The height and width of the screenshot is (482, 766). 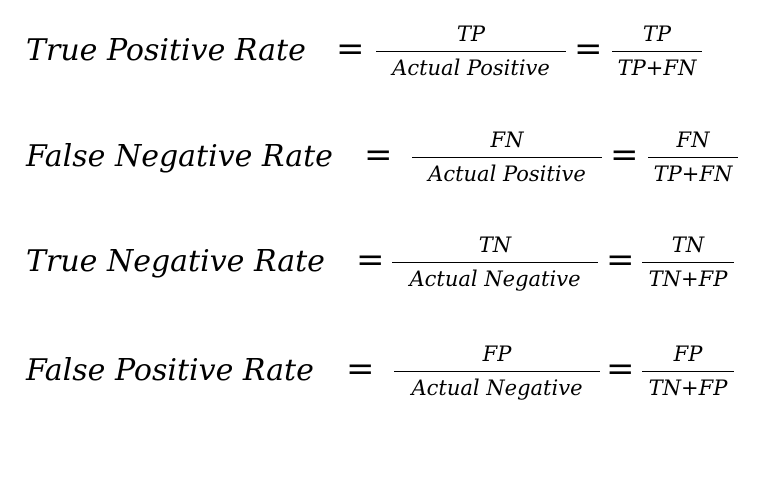 I want to click on fraction-actual: FN Actual Positive, so click(x=507, y=159).